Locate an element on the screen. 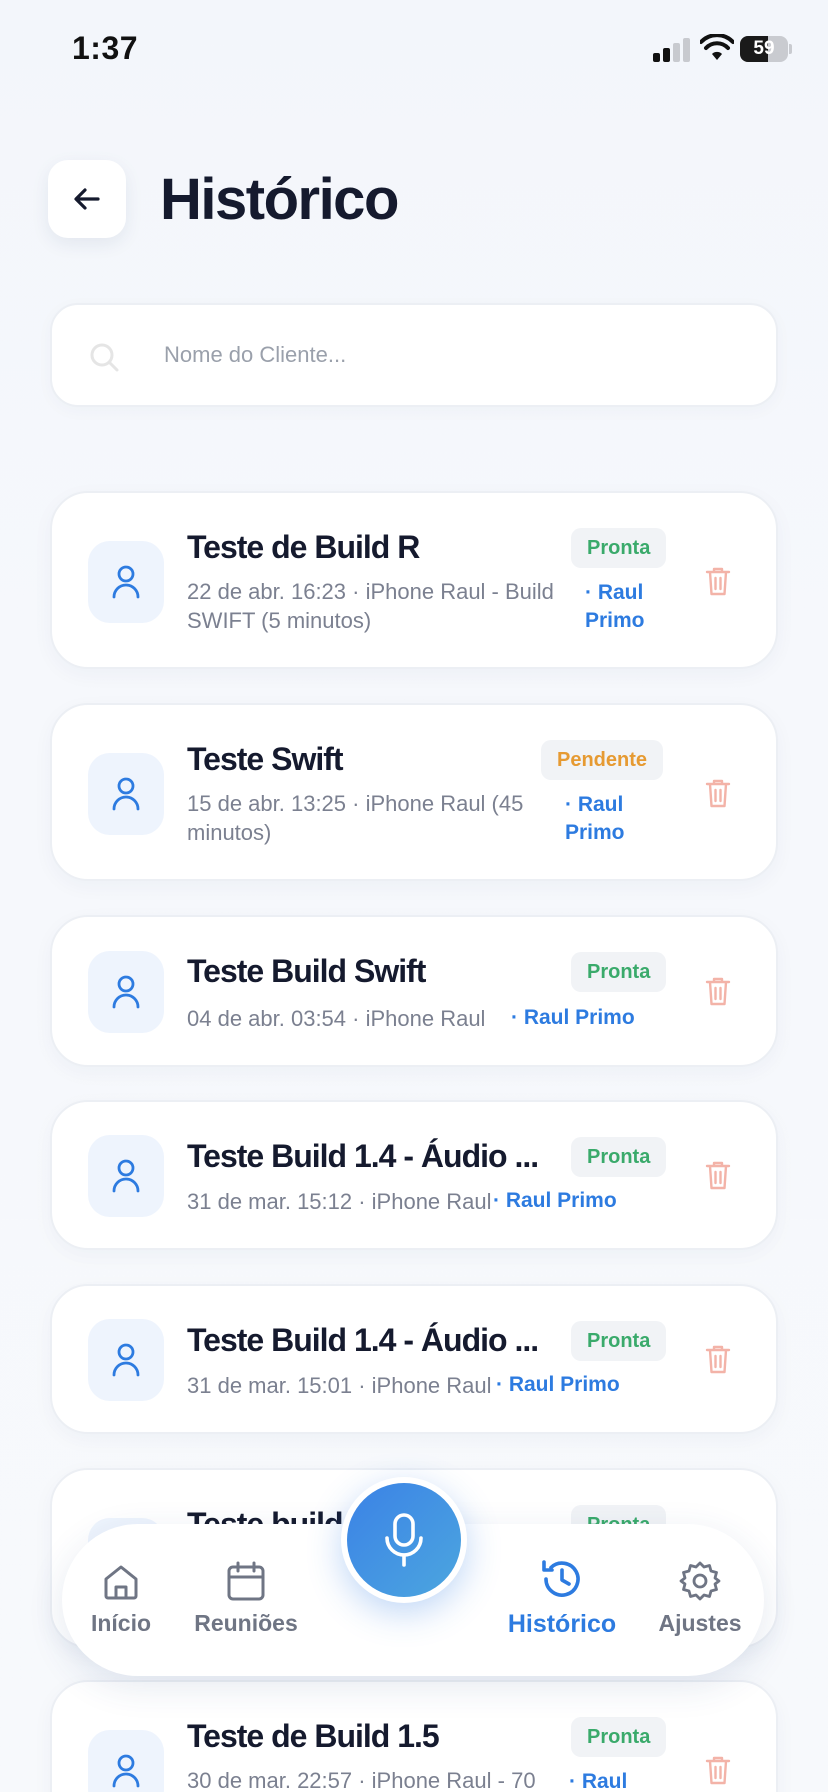 Image resolution: width=828 pixels, height=1792 pixels. history-icon is located at coordinates (561, 1578).